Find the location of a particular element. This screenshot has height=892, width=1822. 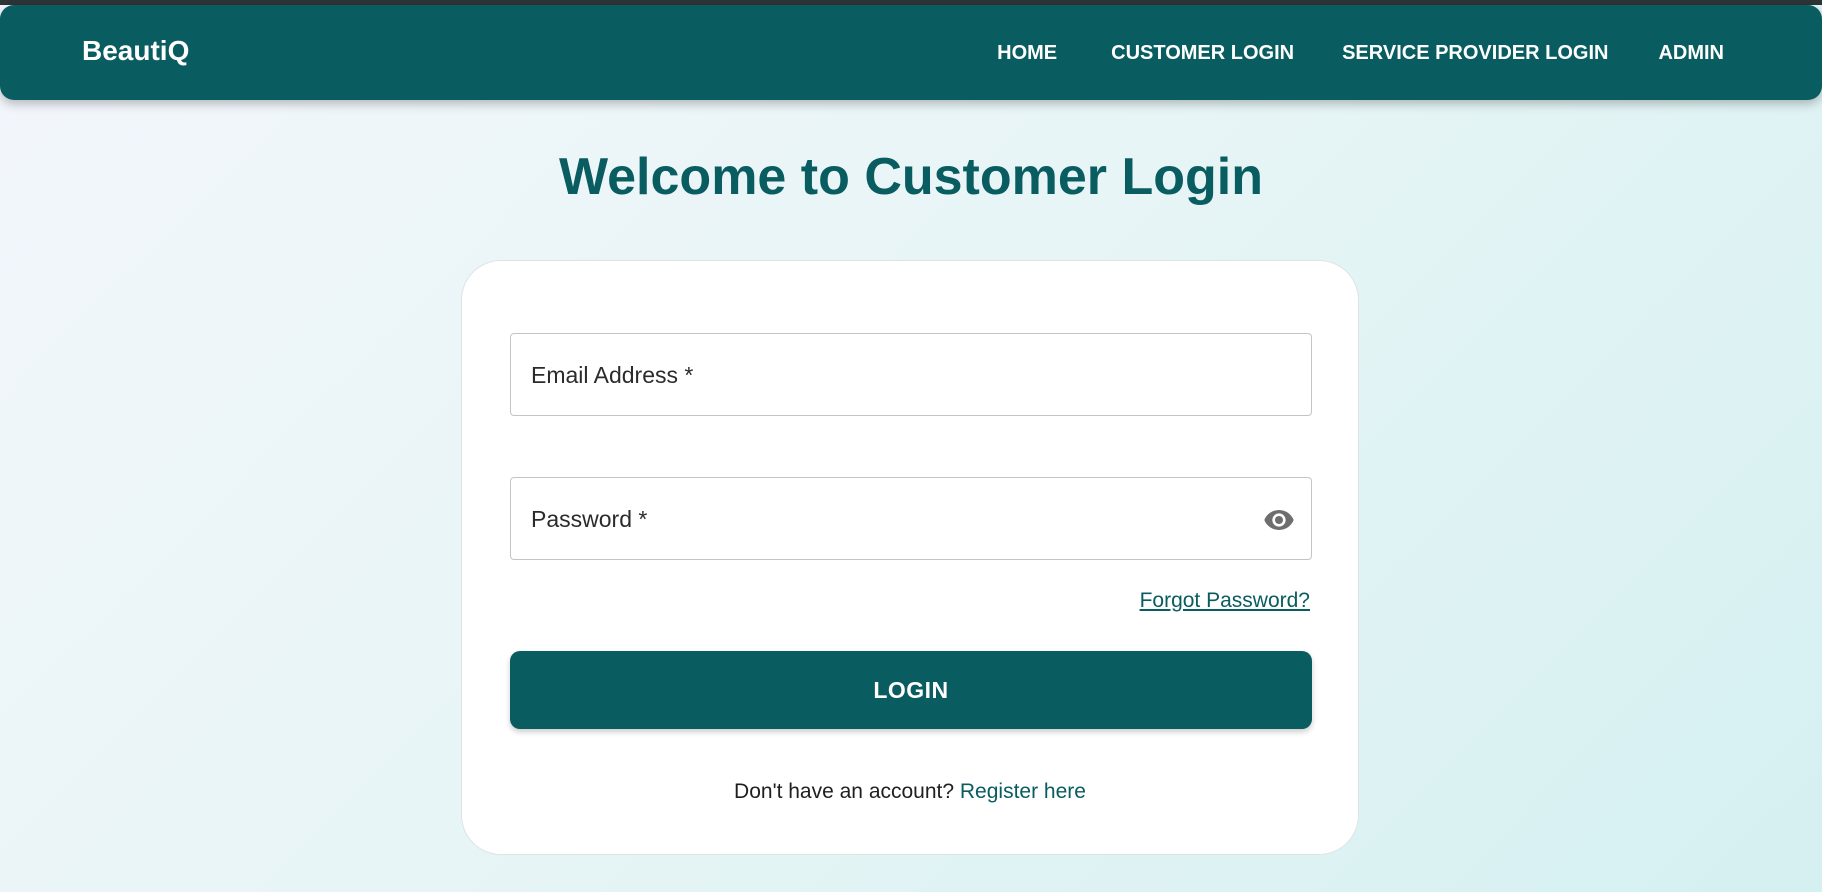

nav-customer-login-link: CUSTOMER LOGIN is located at coordinates (1202, 53).